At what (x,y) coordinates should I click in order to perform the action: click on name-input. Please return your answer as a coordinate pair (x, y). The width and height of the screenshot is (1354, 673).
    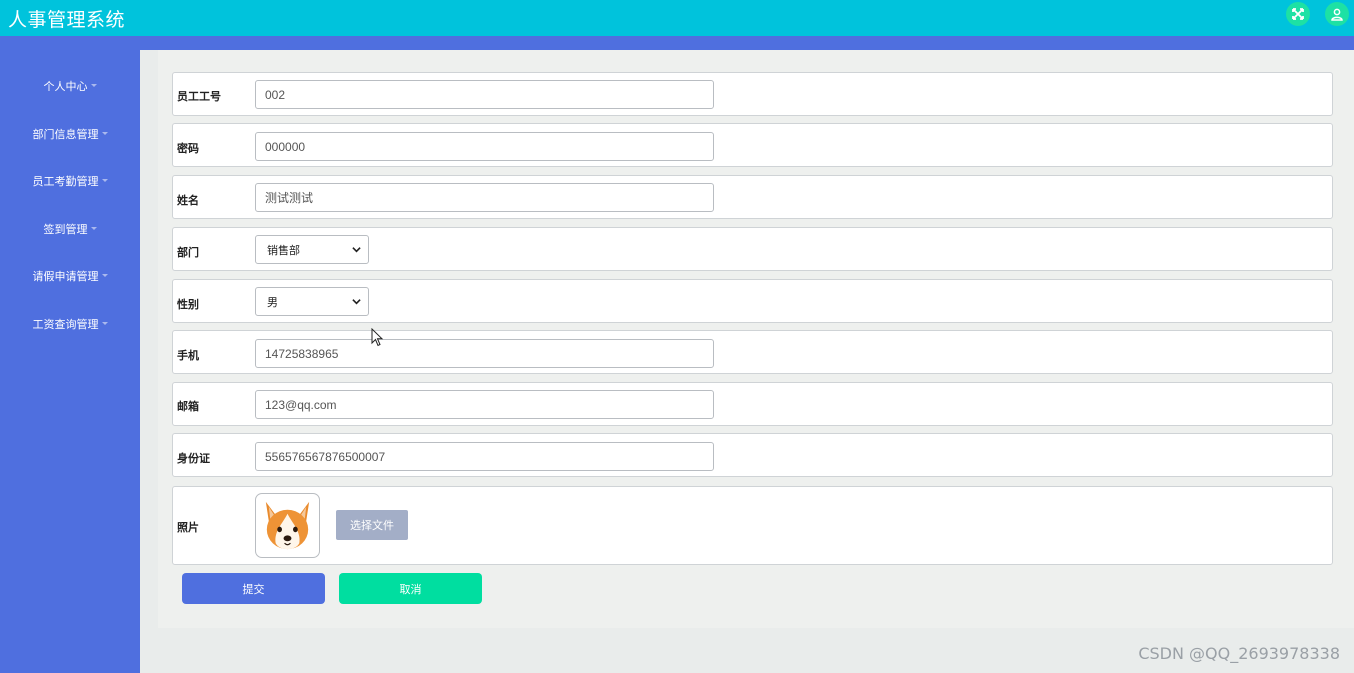
    Looking at the image, I should click on (484, 197).